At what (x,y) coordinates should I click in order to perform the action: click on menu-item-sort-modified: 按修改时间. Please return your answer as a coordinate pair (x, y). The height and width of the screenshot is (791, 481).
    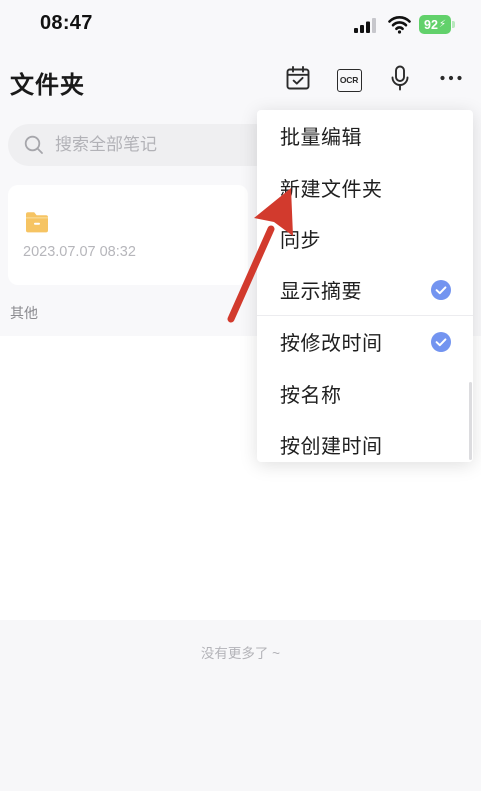
    Looking at the image, I should click on (365, 342).